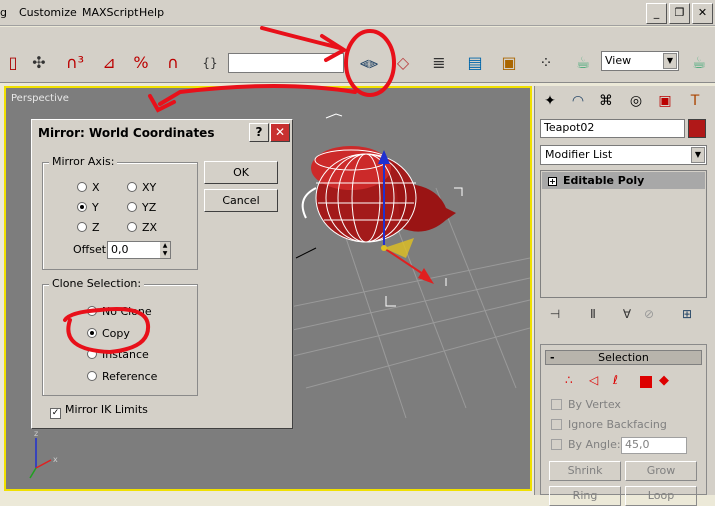 The image size is (715, 506). Describe the element at coordinates (439, 63) in the screenshot. I see `layer-manager-icon: ≣` at that location.